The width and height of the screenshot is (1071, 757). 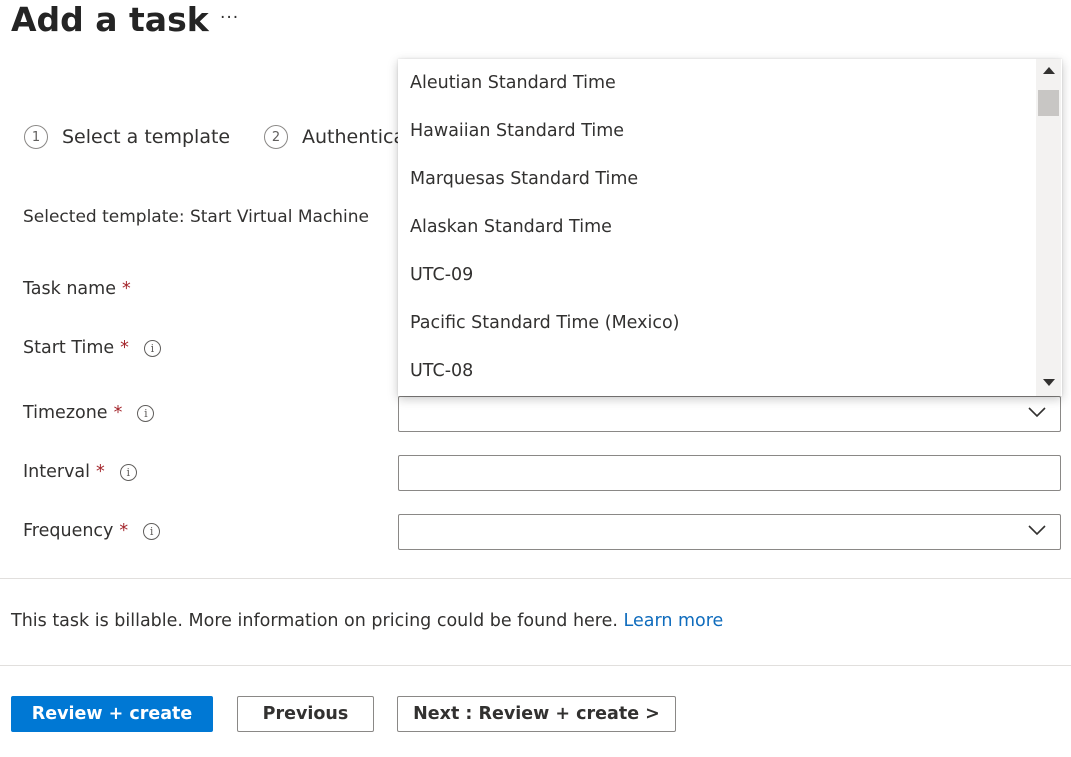 I want to click on scroll-up-icon, so click(x=1049, y=70).